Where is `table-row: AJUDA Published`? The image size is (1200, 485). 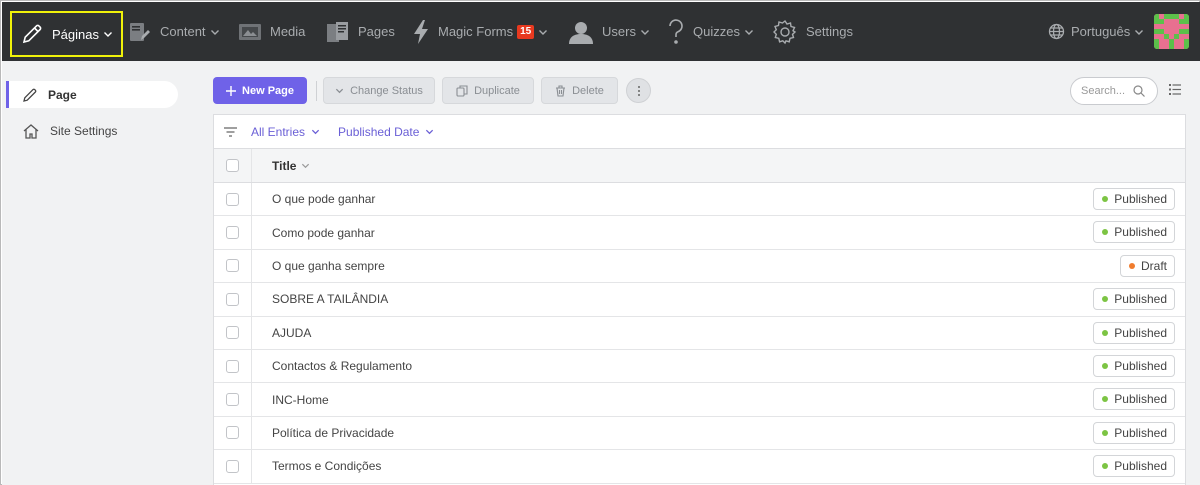
table-row: AJUDA Published is located at coordinates (699, 333).